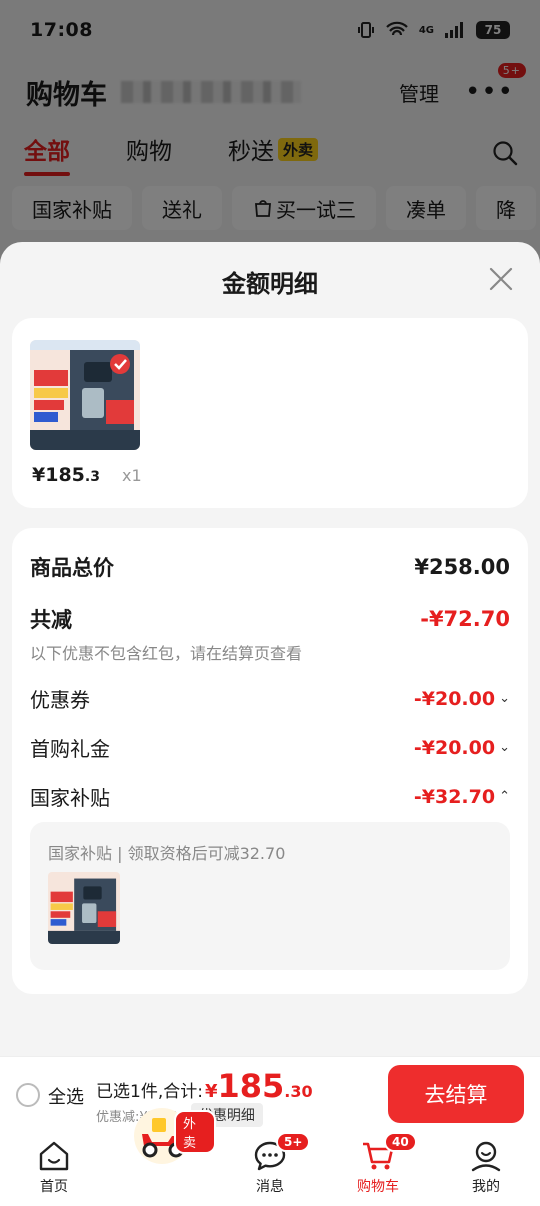 This screenshot has height=1206, width=540. Describe the element at coordinates (486, 1156) in the screenshot. I see `user-icon` at that location.